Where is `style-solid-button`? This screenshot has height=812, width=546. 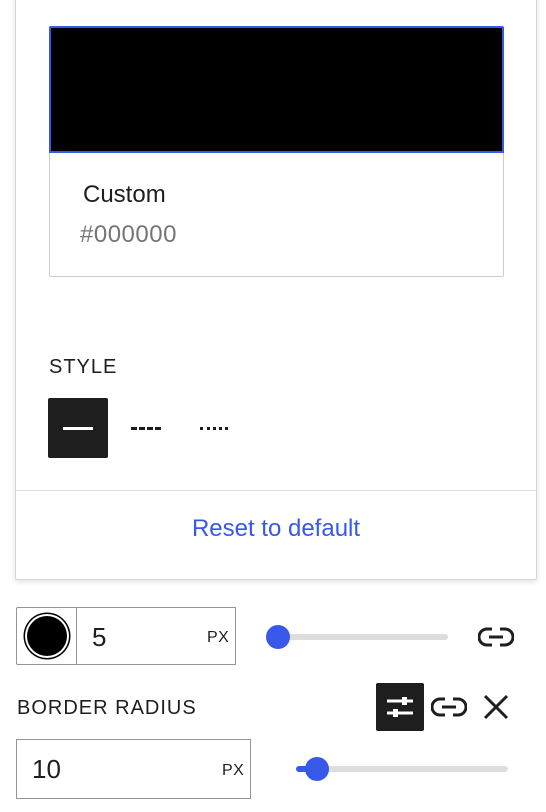 style-solid-button is located at coordinates (78, 428).